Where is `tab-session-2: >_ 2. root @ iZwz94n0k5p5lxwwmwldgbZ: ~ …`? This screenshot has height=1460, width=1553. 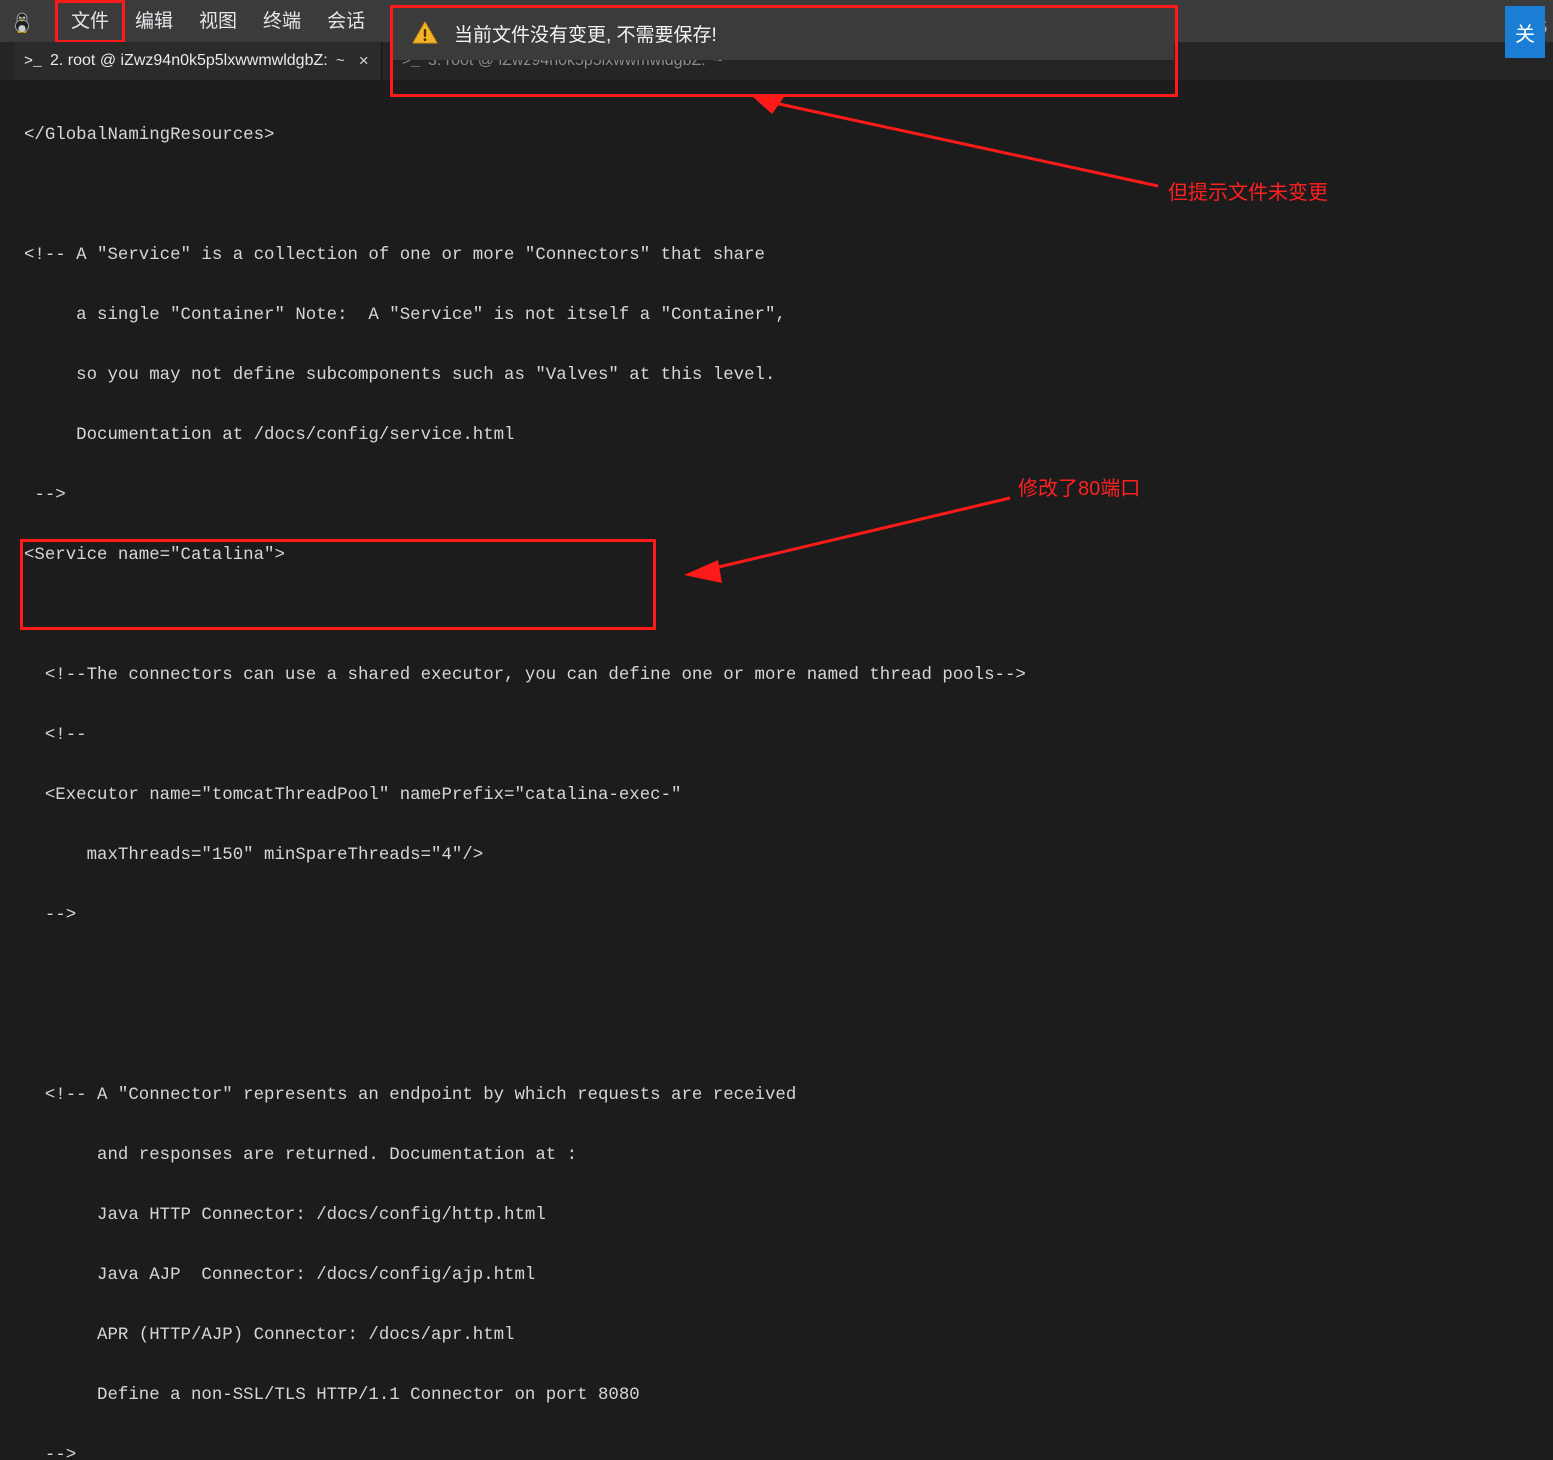
tab-session-2: >_ 2. root @ iZwz94n0k5p5lxwwmwldgbZ: ~ … is located at coordinates (198, 61).